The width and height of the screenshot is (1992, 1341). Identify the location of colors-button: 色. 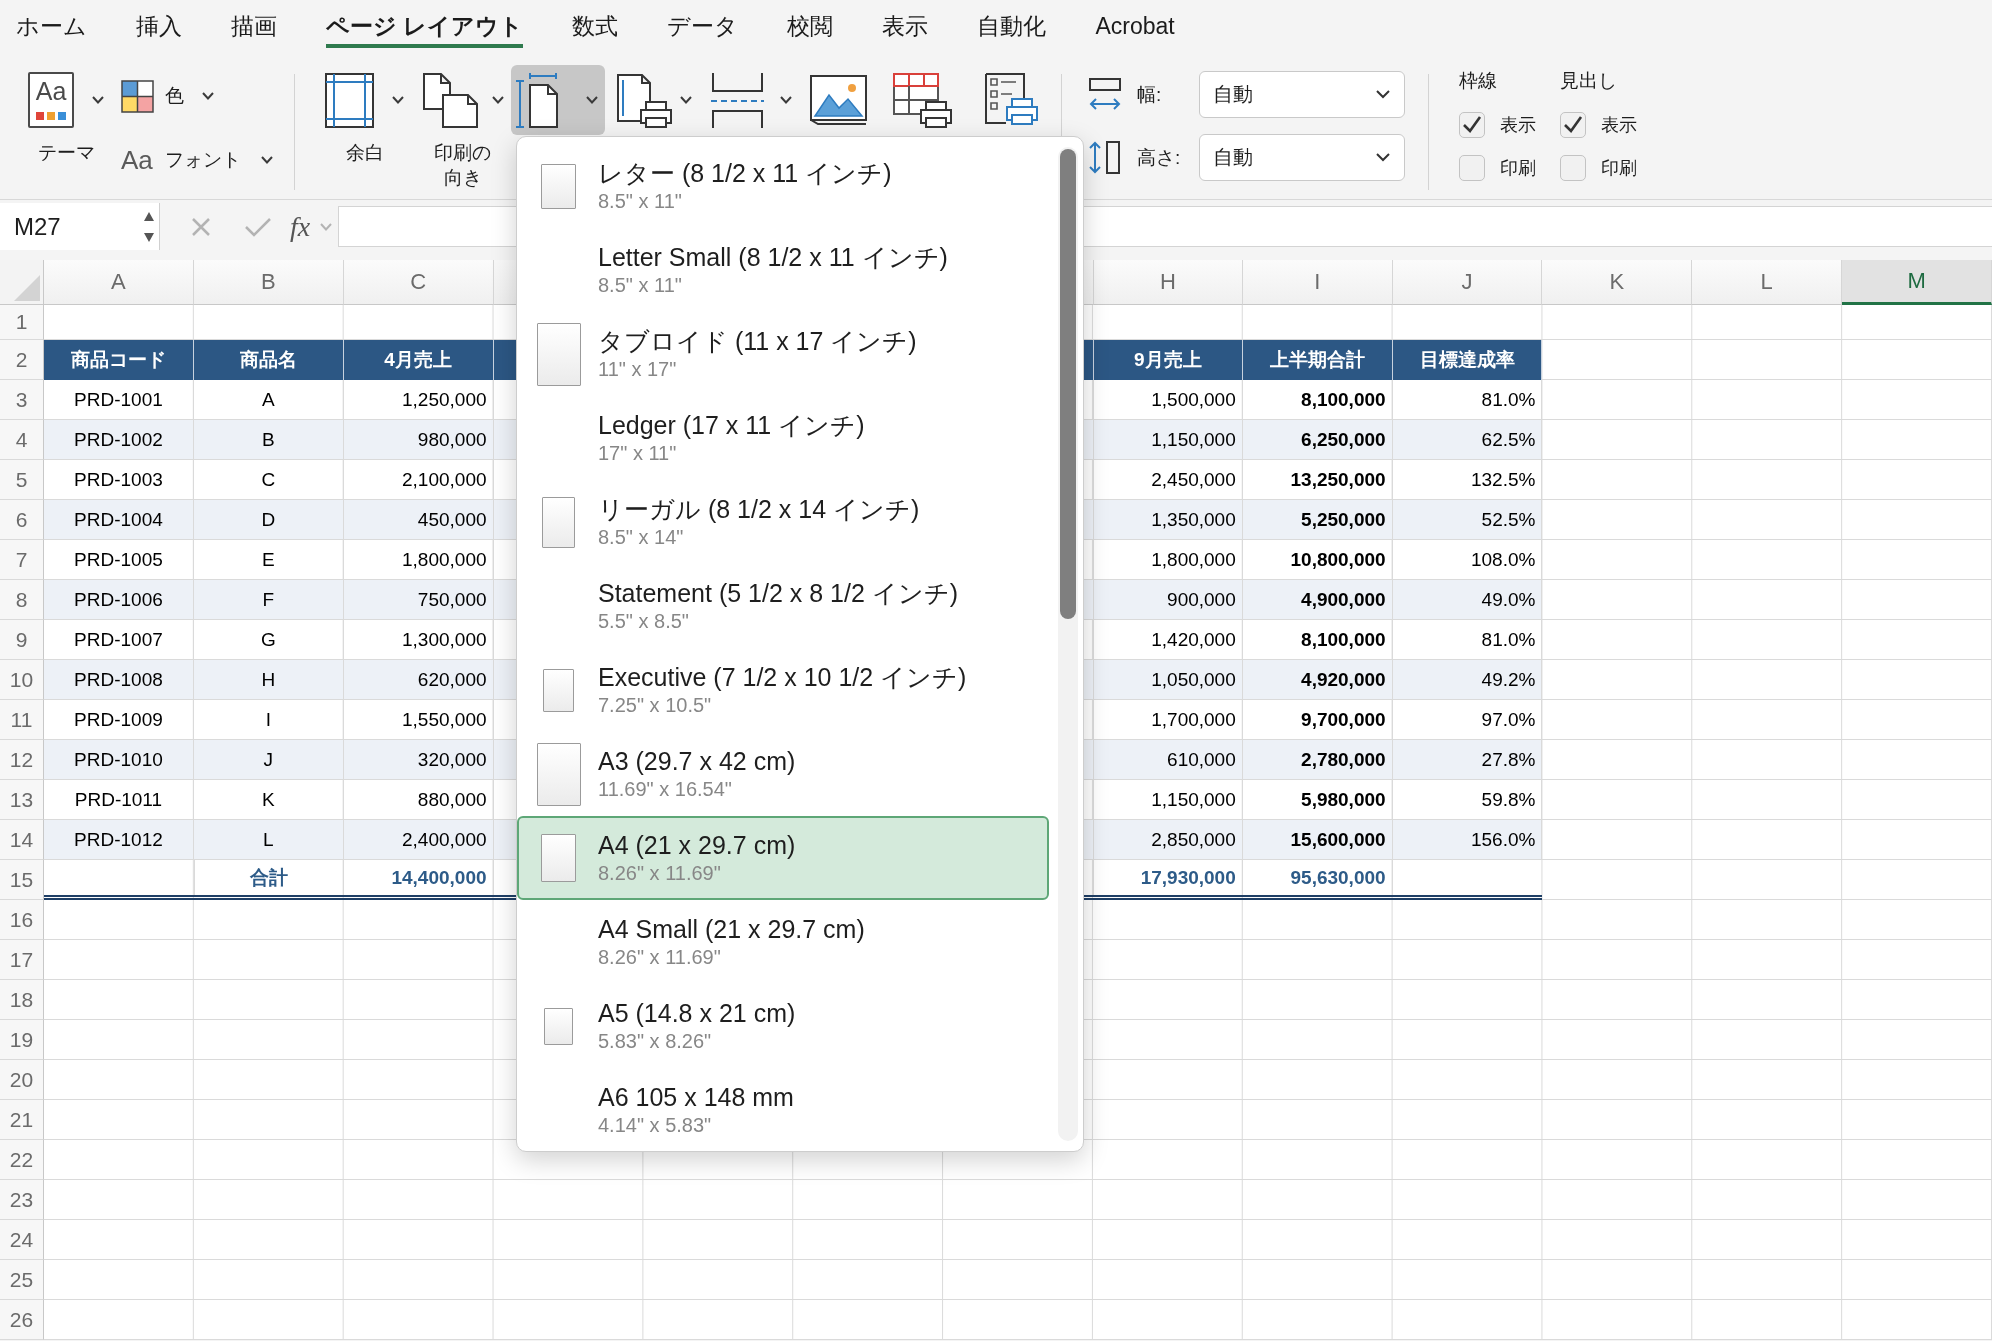
(197, 96).